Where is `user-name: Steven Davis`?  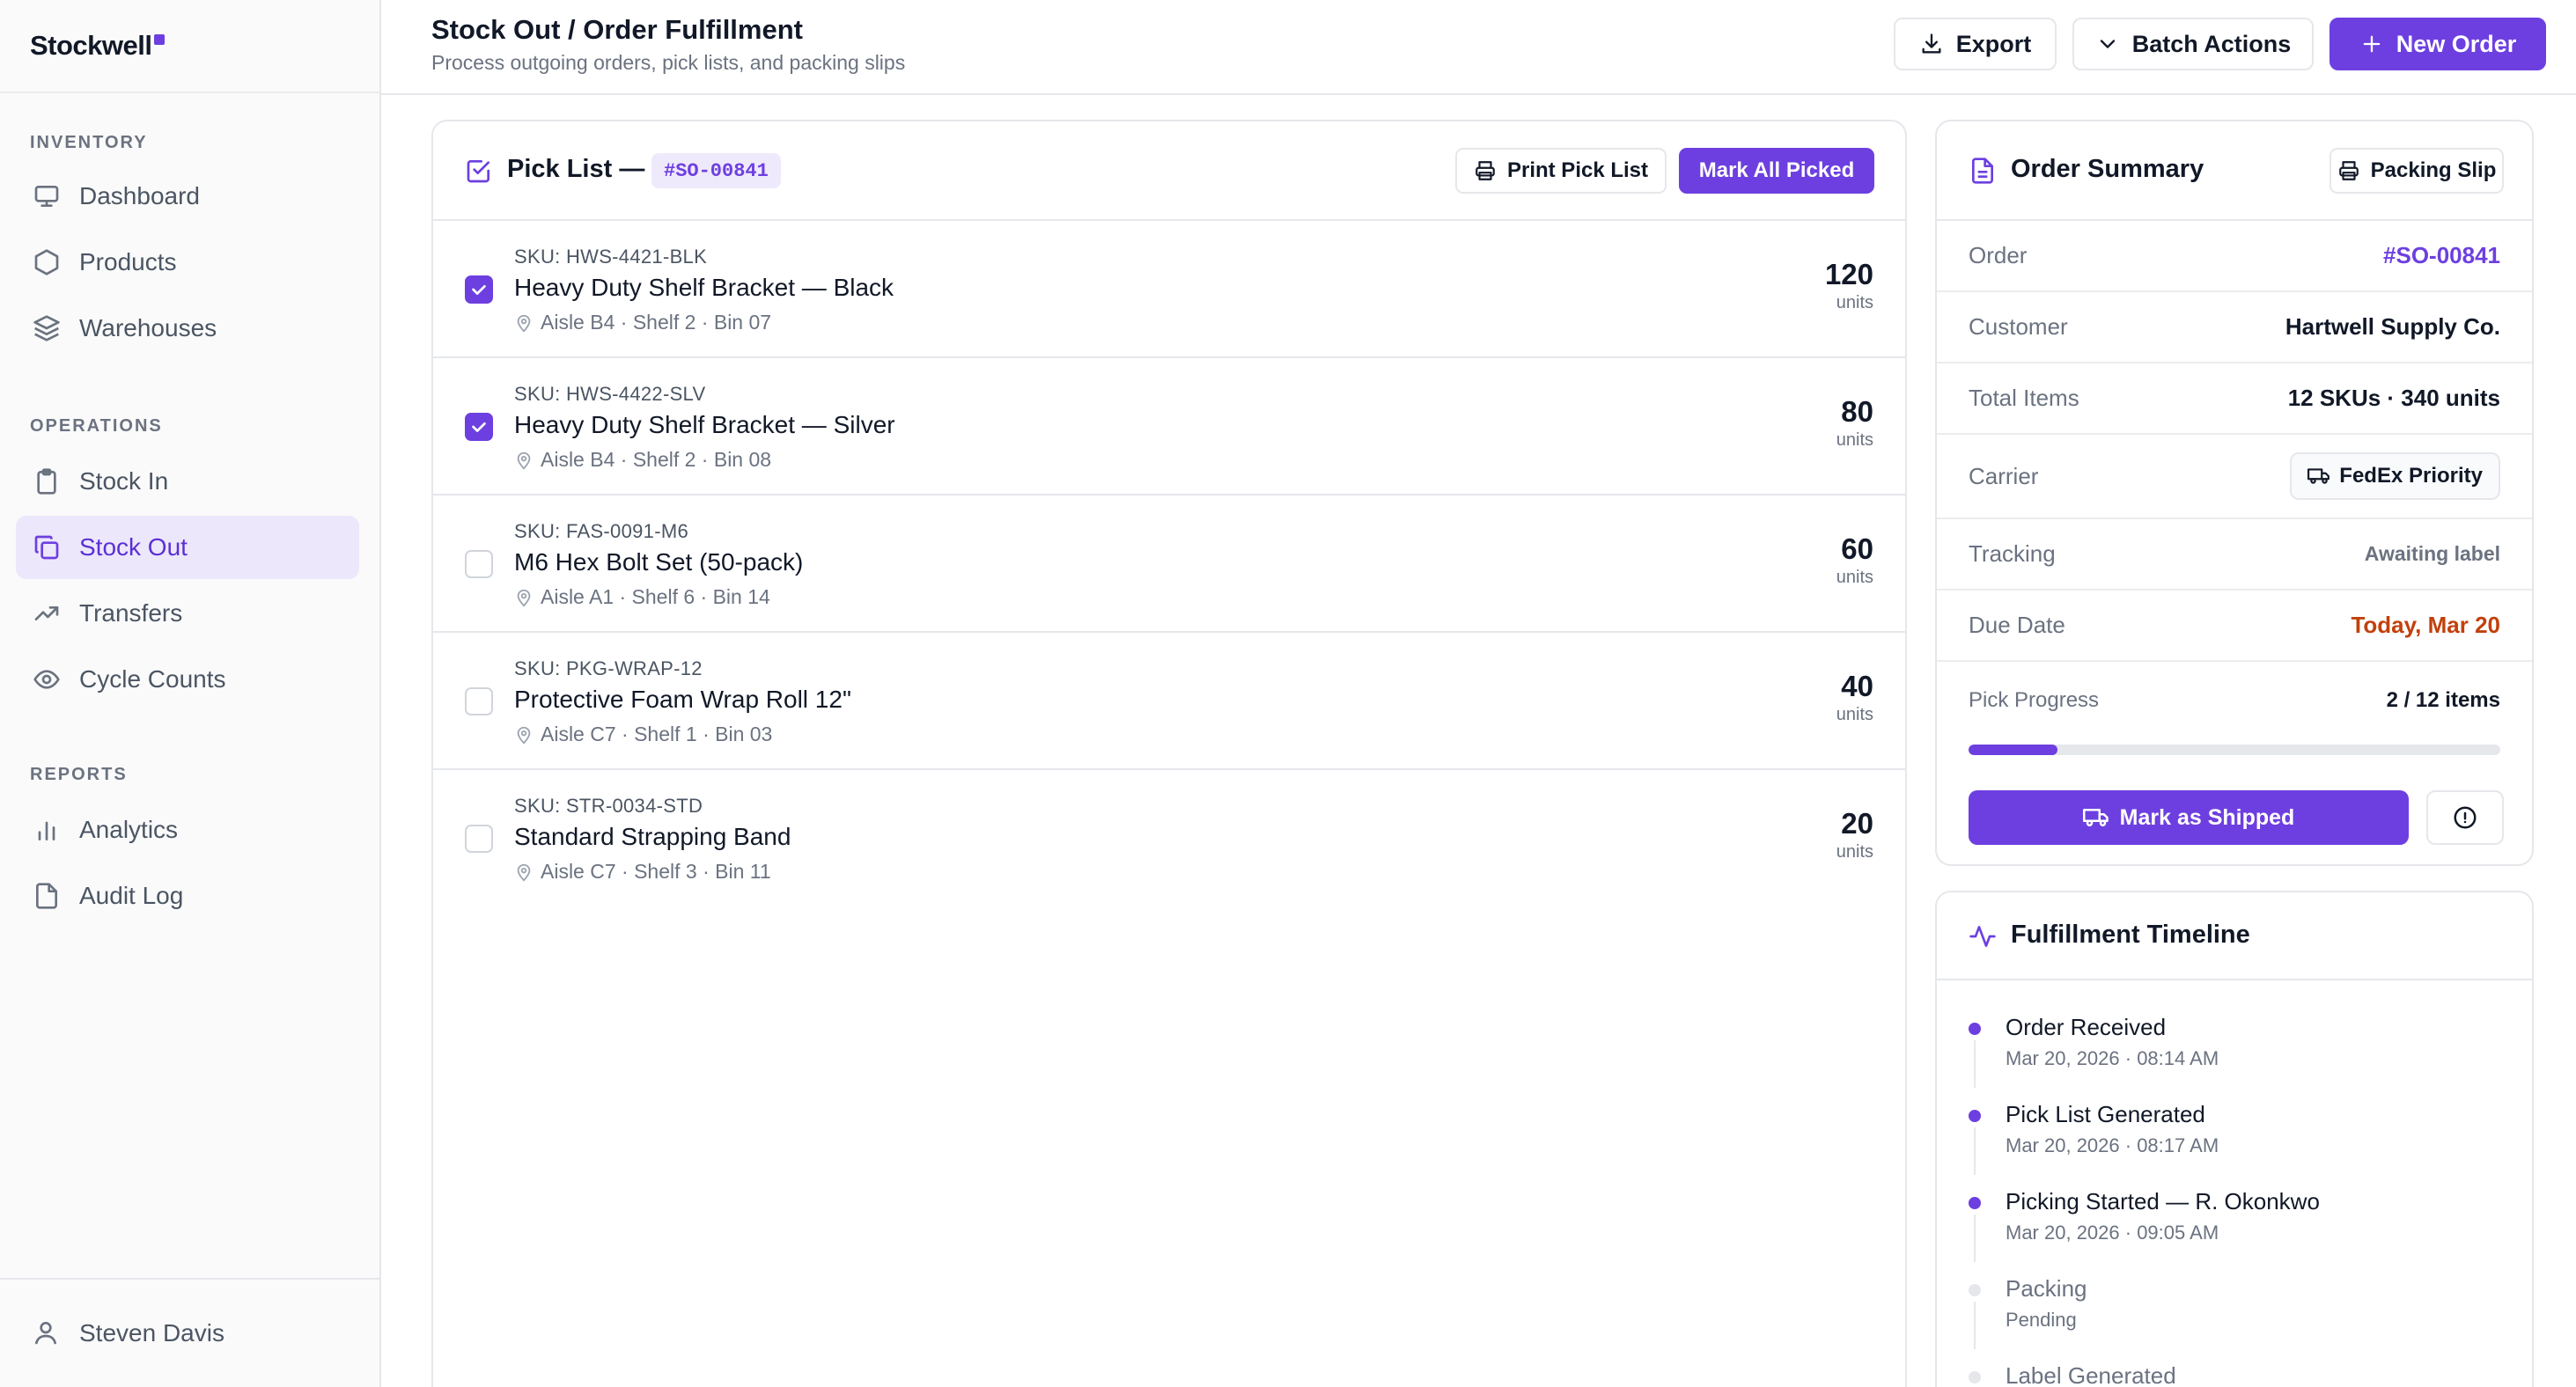 user-name: Steven Davis is located at coordinates (151, 1333).